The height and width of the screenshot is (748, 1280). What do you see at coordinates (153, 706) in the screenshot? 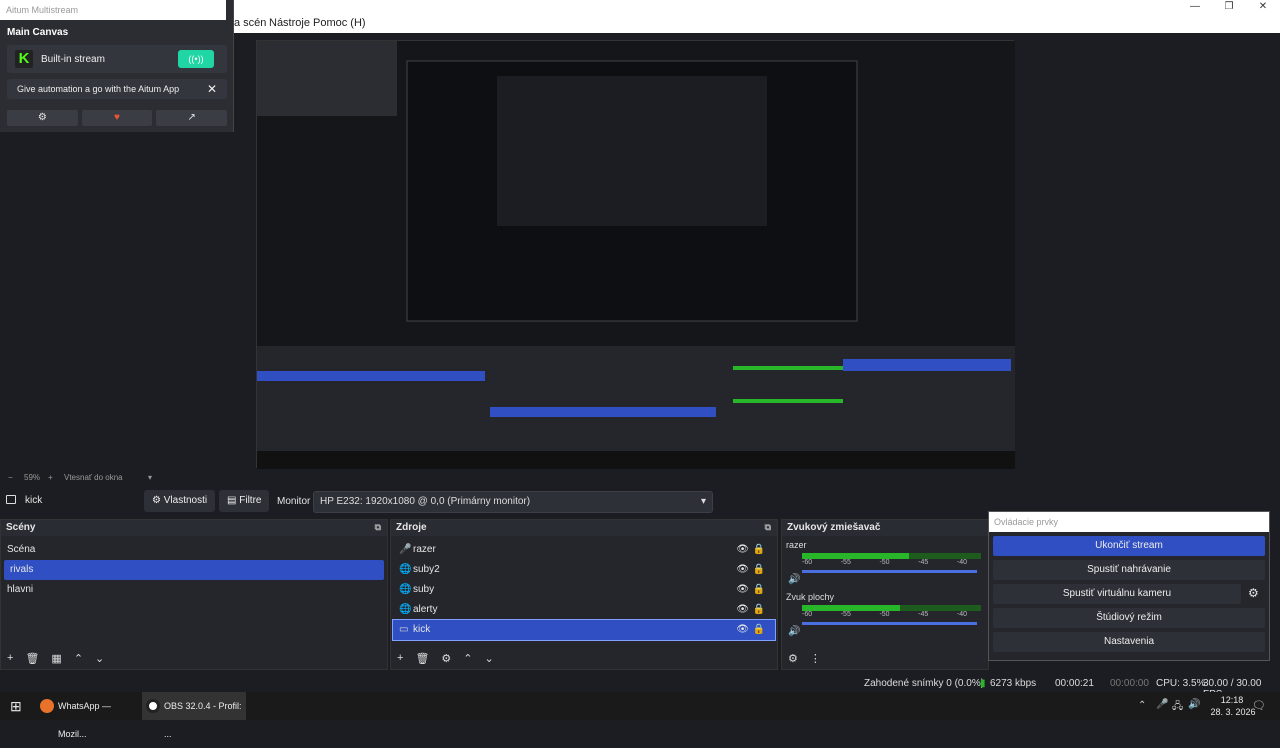
I see `obs-icon` at bounding box center [153, 706].